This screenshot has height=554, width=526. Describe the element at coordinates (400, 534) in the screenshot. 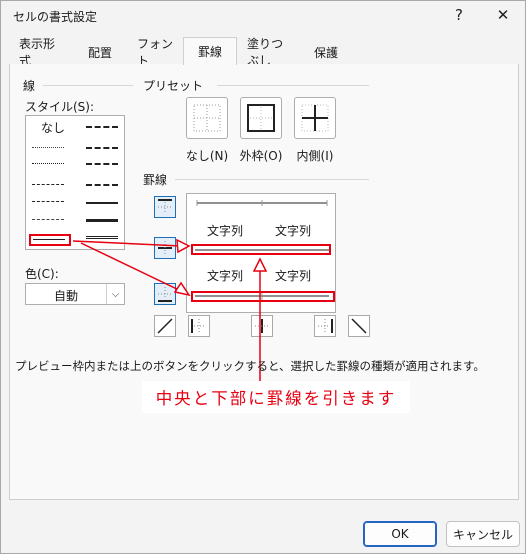

I see `ok-button: OK` at that location.